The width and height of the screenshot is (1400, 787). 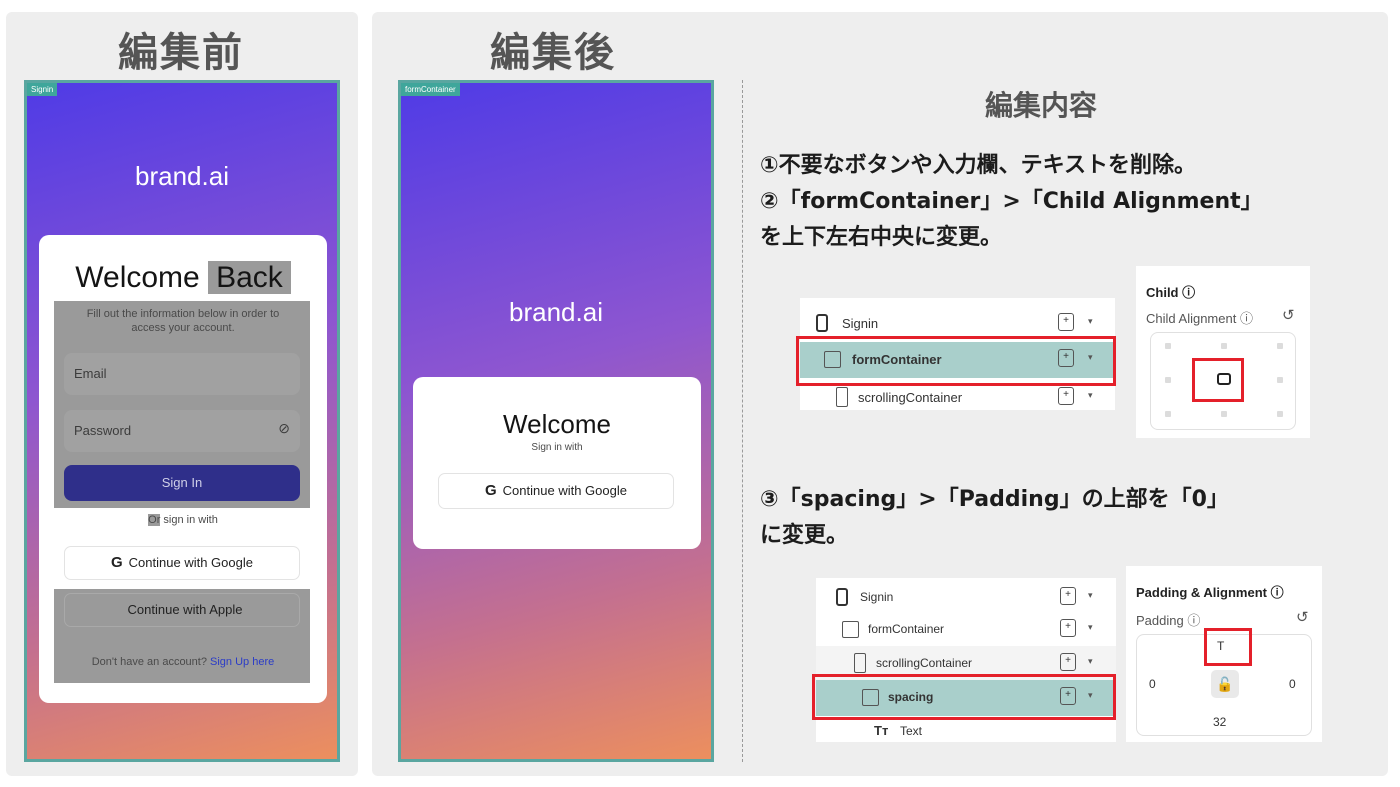 I want to click on apple-button: Continue with Apple, so click(x=182, y=610).